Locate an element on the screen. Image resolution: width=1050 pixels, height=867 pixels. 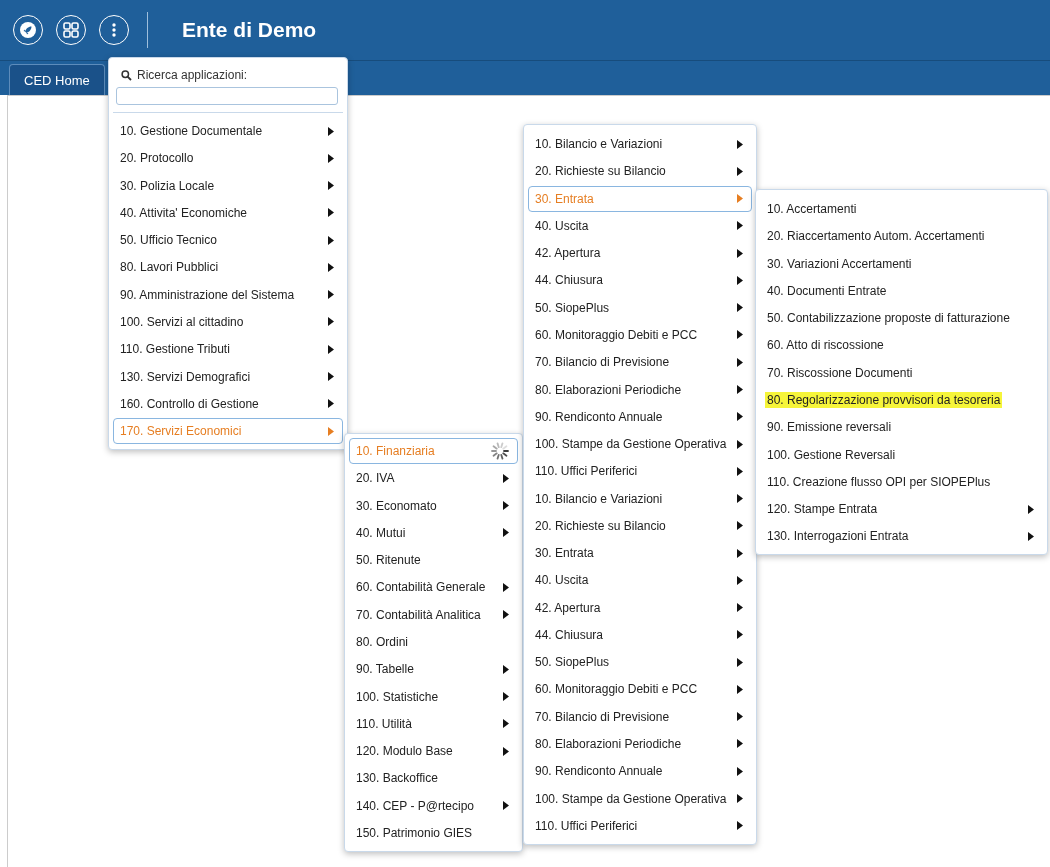
menu-item: 30. Entrata is located at coordinates (640, 553).